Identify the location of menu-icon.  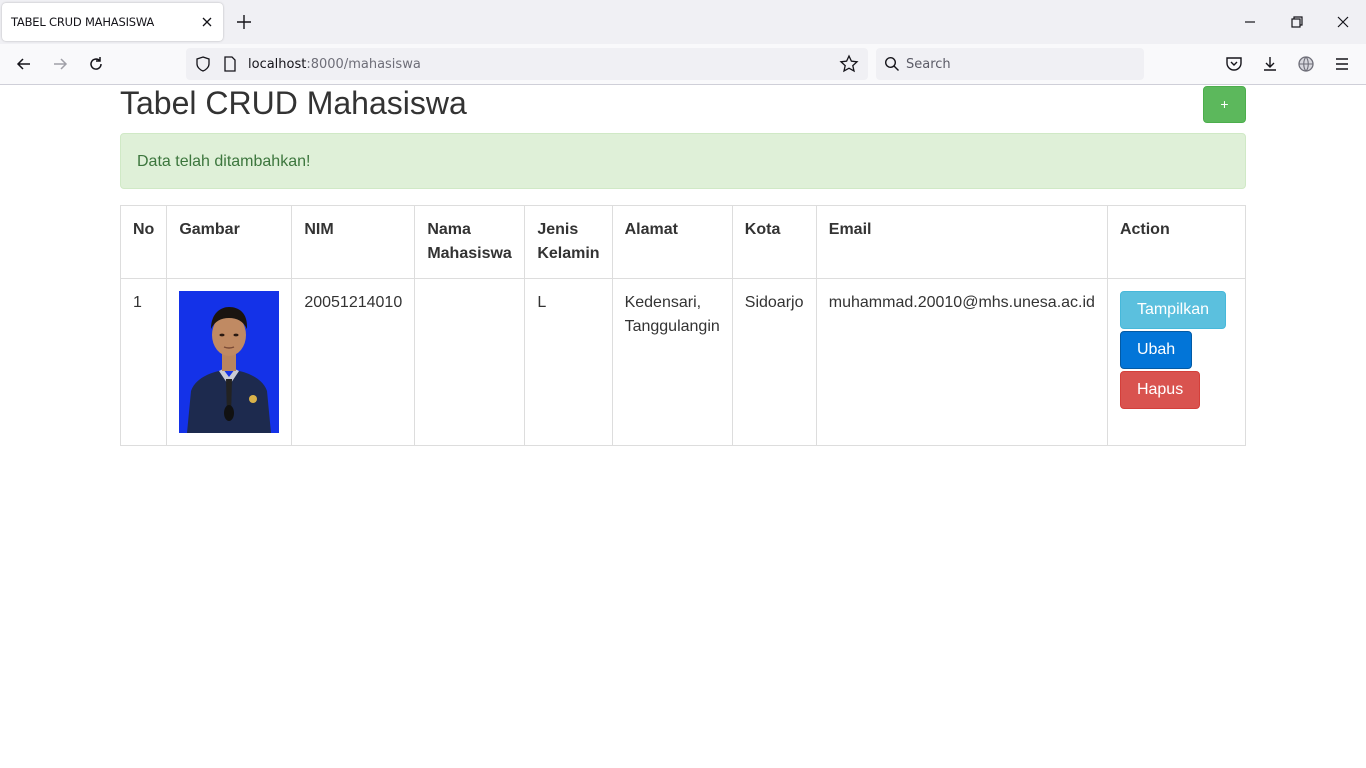
(1342, 64).